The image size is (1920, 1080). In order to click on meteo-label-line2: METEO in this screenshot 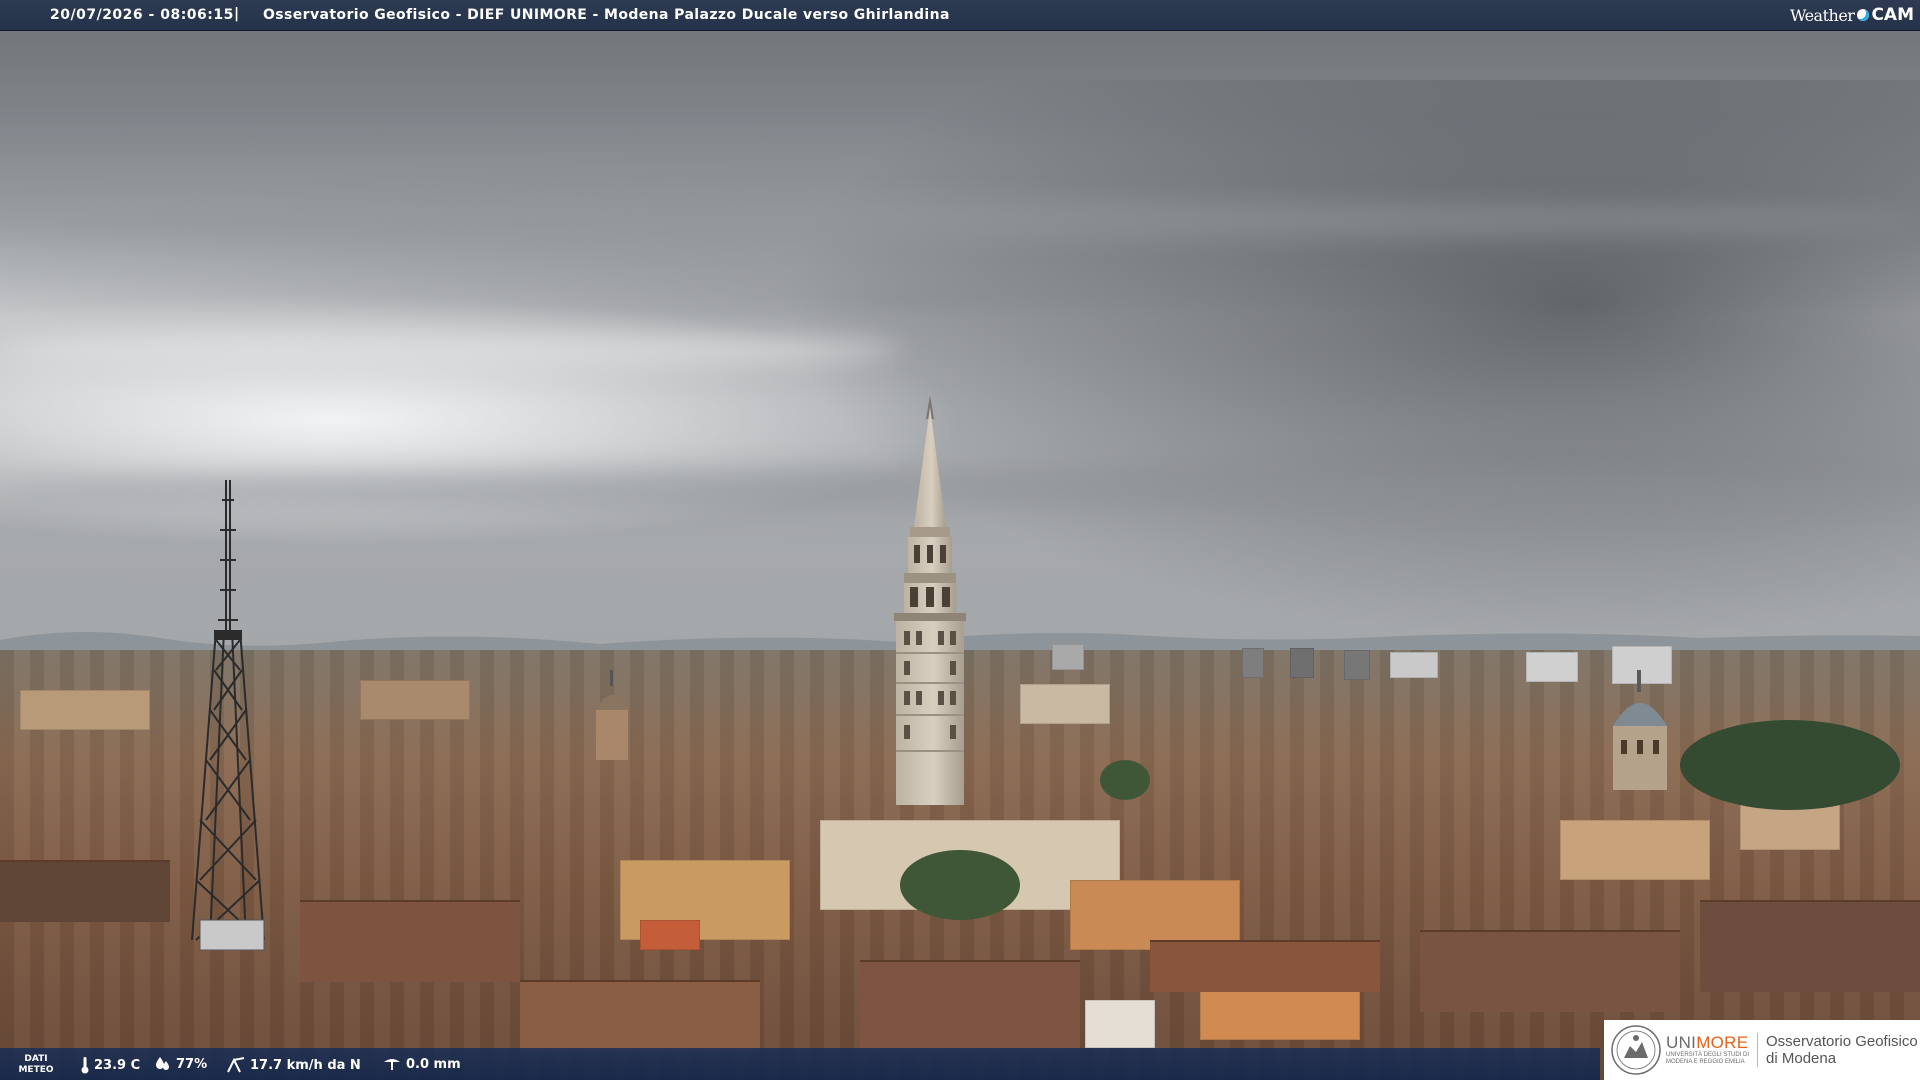, I will do `click(36, 1070)`.